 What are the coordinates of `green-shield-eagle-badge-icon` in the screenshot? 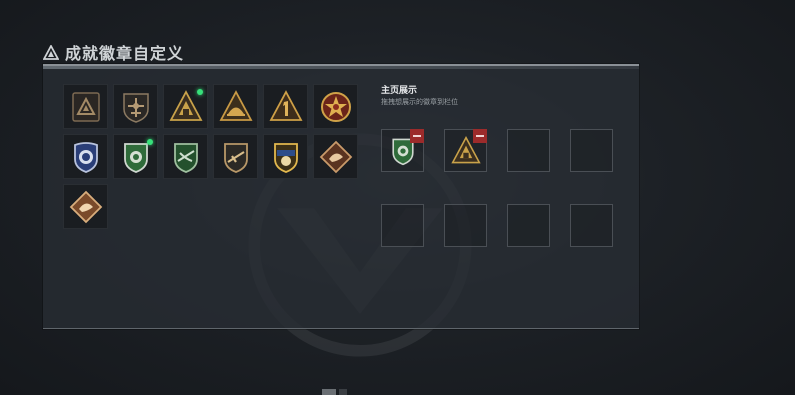 It's located at (185, 157).